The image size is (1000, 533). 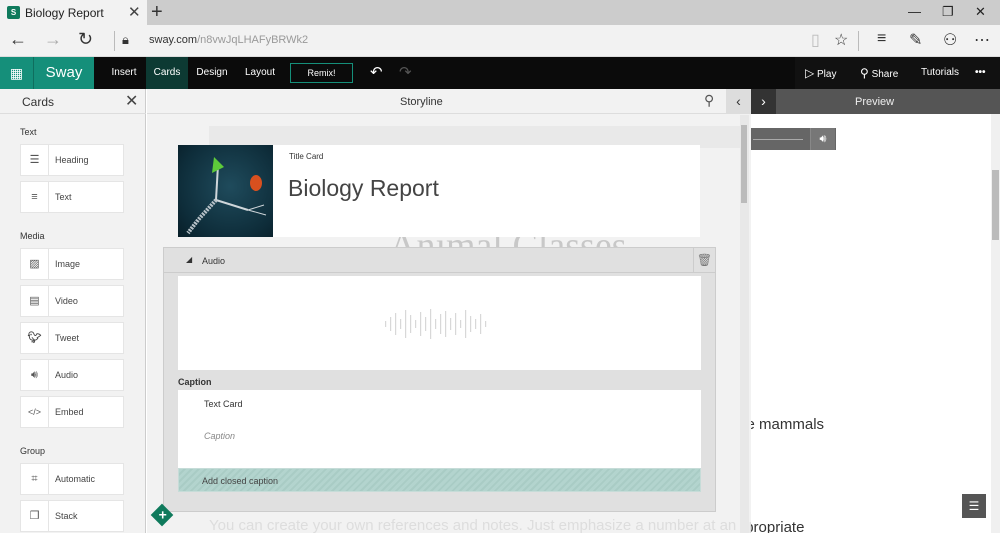 I want to click on chevron-left-icon: ‹, so click(x=738, y=101).